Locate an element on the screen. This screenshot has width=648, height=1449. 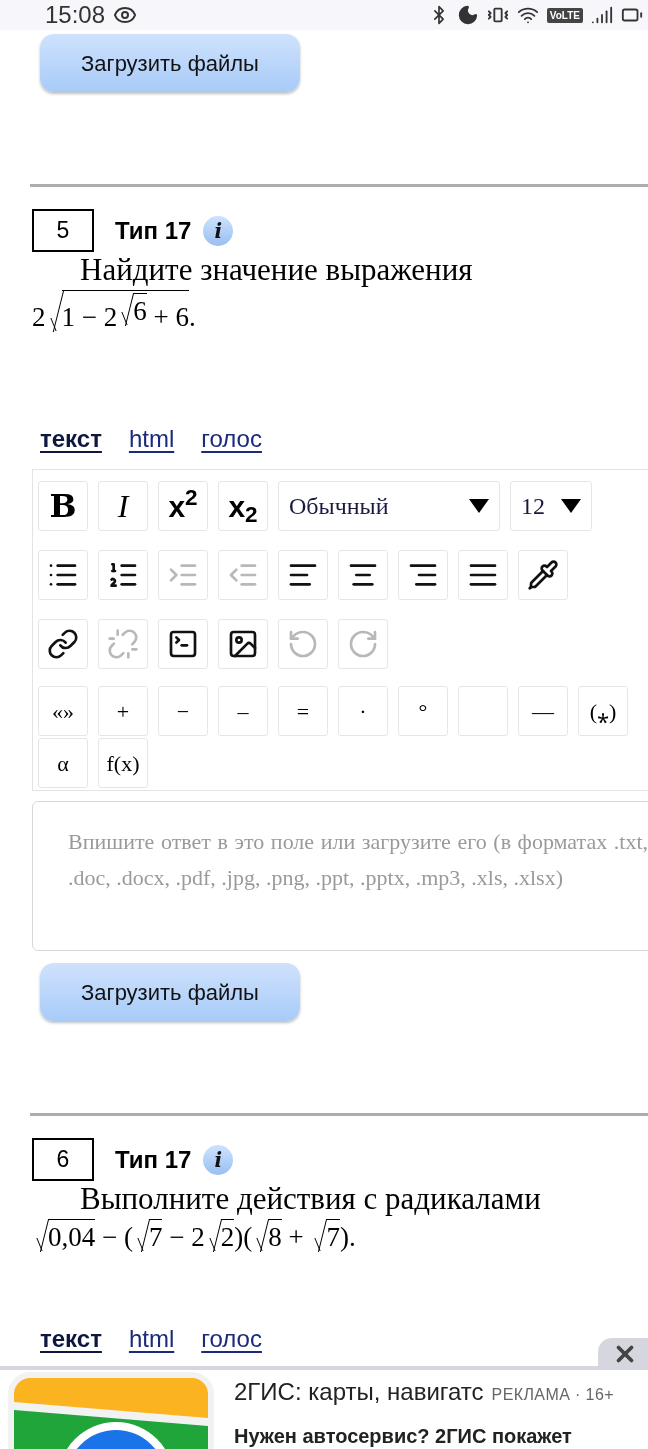
volte-badge: VoLTE is located at coordinates (564, 15).